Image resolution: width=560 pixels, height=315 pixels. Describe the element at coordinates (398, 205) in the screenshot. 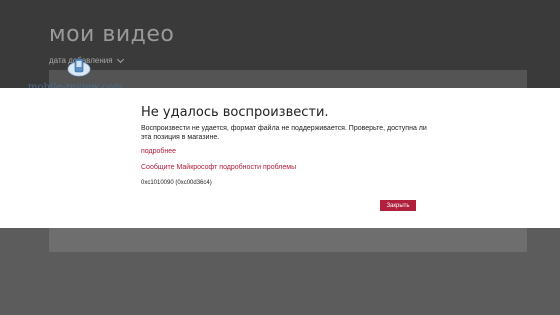

I see `close-button: Закрыть` at that location.